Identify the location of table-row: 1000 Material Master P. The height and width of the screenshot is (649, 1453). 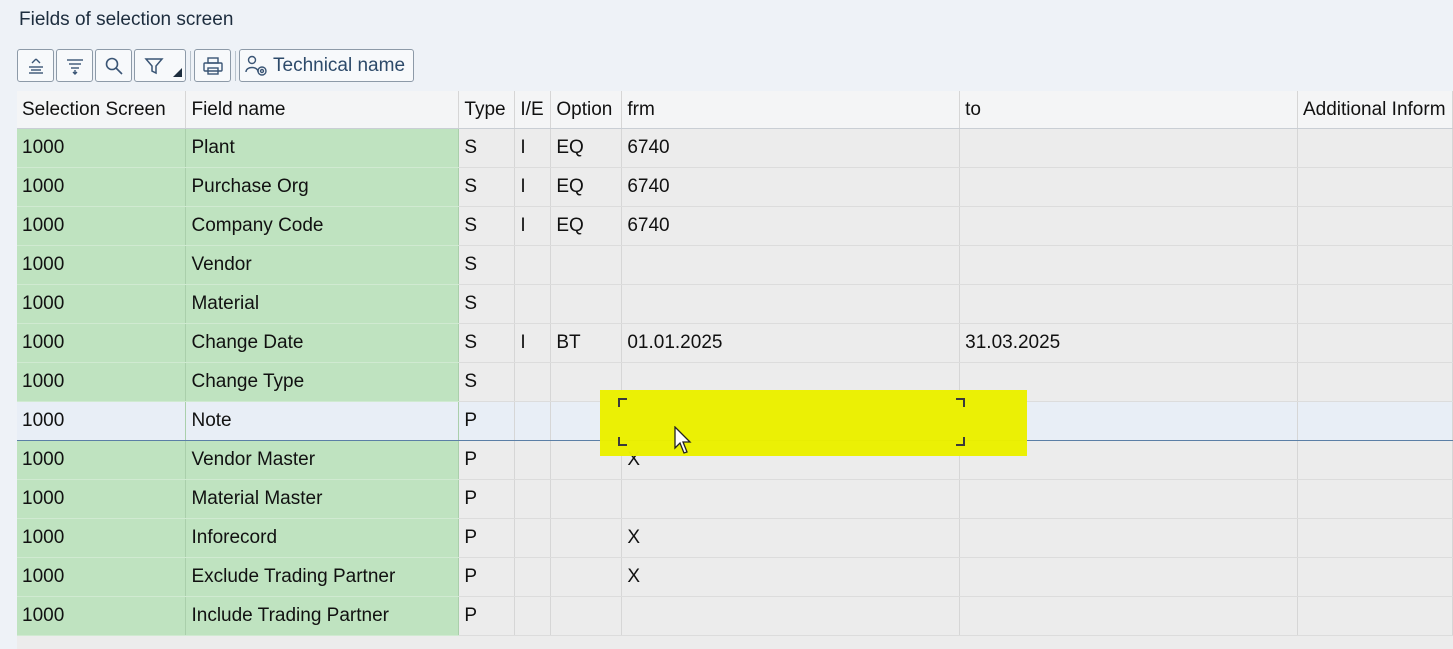
(735, 499).